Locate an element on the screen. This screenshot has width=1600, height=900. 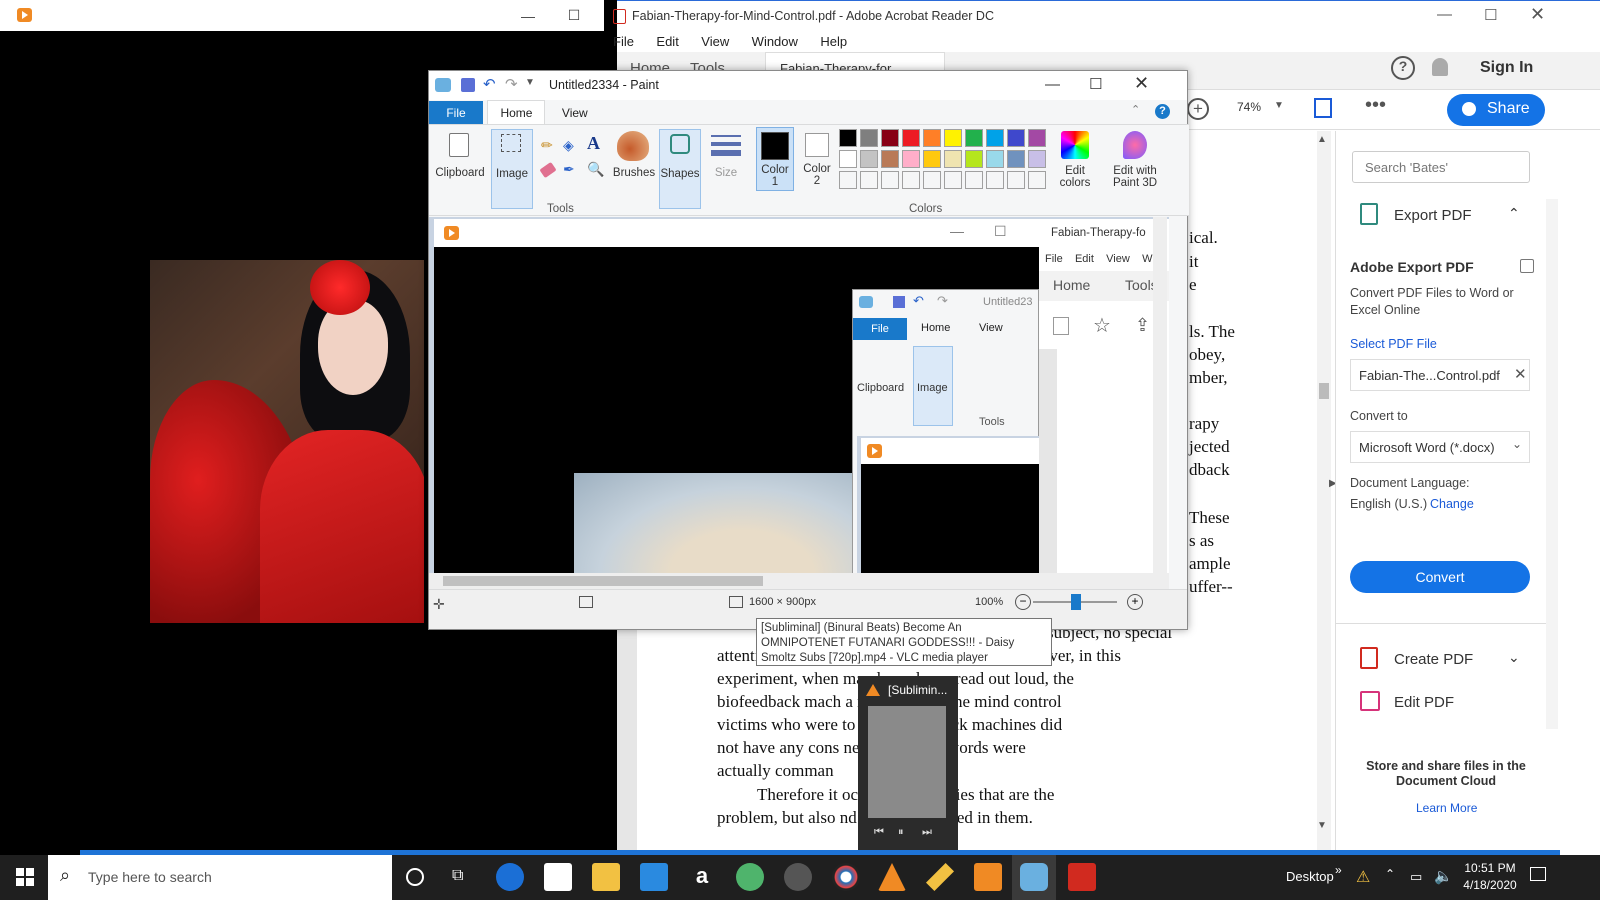
acrobat-taskbar-icon is located at coordinates (1082, 877).